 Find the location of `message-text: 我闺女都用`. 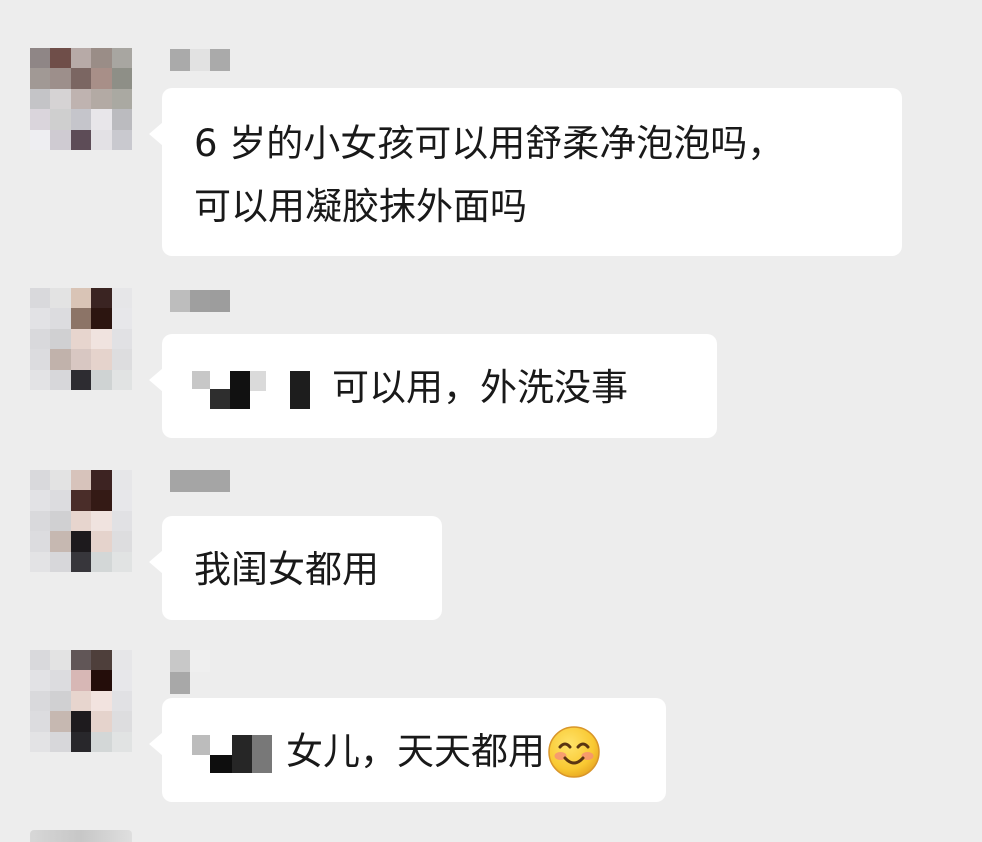

message-text: 我闺女都用 is located at coordinates (286, 569).